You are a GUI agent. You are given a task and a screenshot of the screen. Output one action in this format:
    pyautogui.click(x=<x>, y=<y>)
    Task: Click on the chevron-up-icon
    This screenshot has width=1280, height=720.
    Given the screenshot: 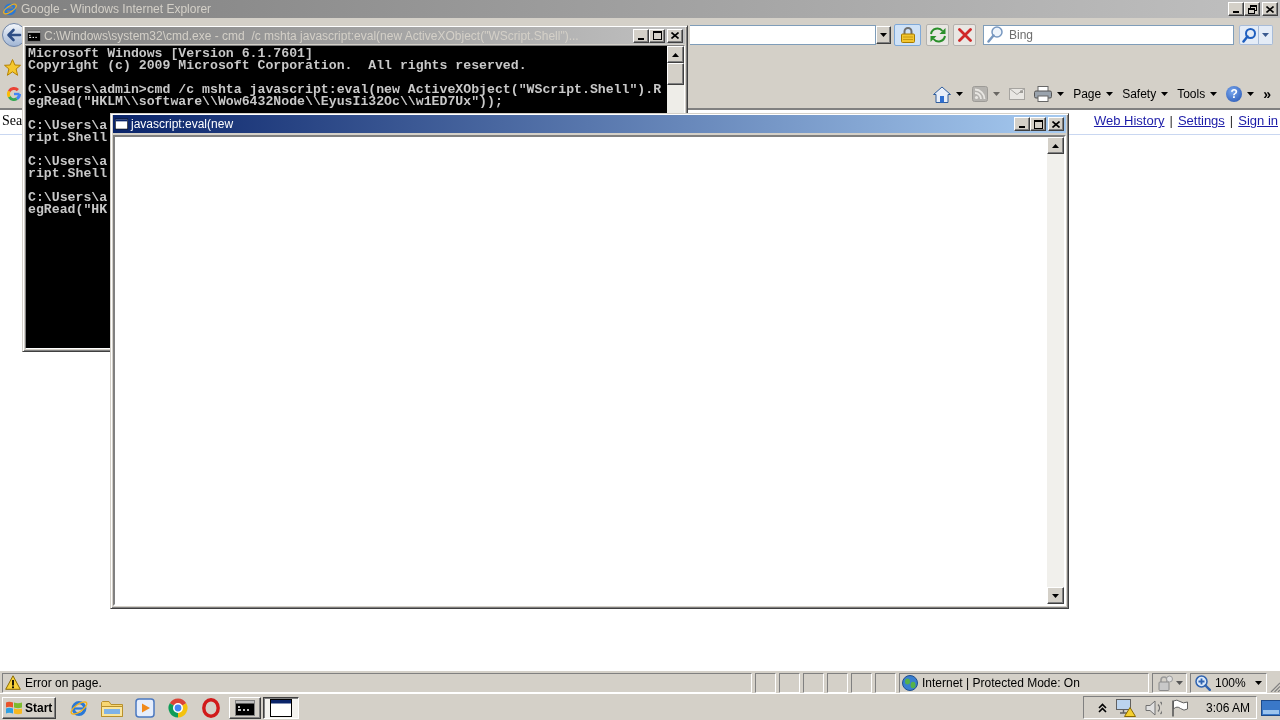 What is the action you would take?
    pyautogui.click(x=1102, y=707)
    